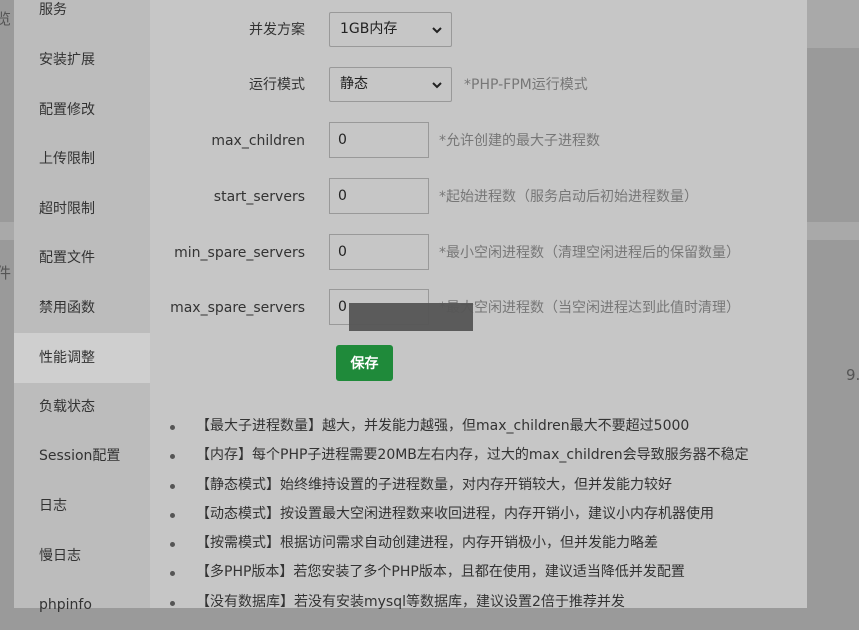 The height and width of the screenshot is (630, 859). What do you see at coordinates (364, 363) in the screenshot?
I see `save-button: 保存` at bounding box center [364, 363].